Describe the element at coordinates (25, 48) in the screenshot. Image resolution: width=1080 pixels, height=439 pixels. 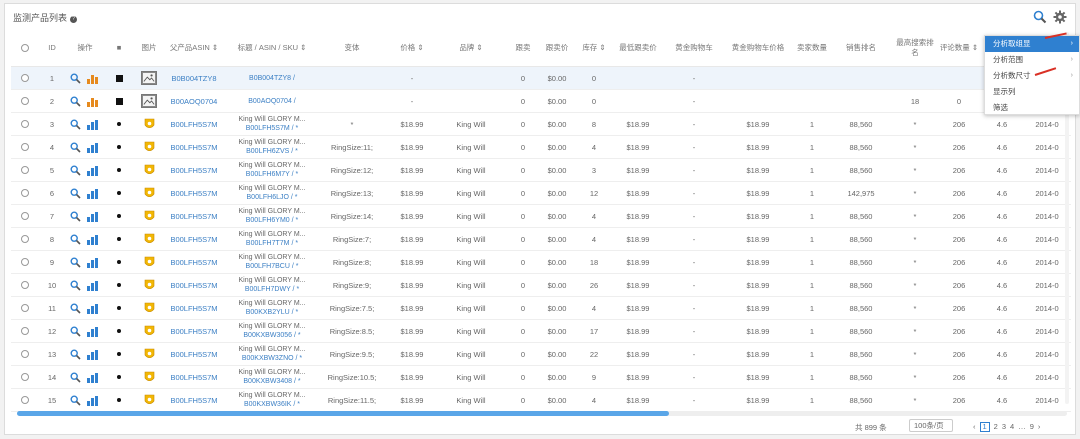
I see `column-header-sel` at that location.